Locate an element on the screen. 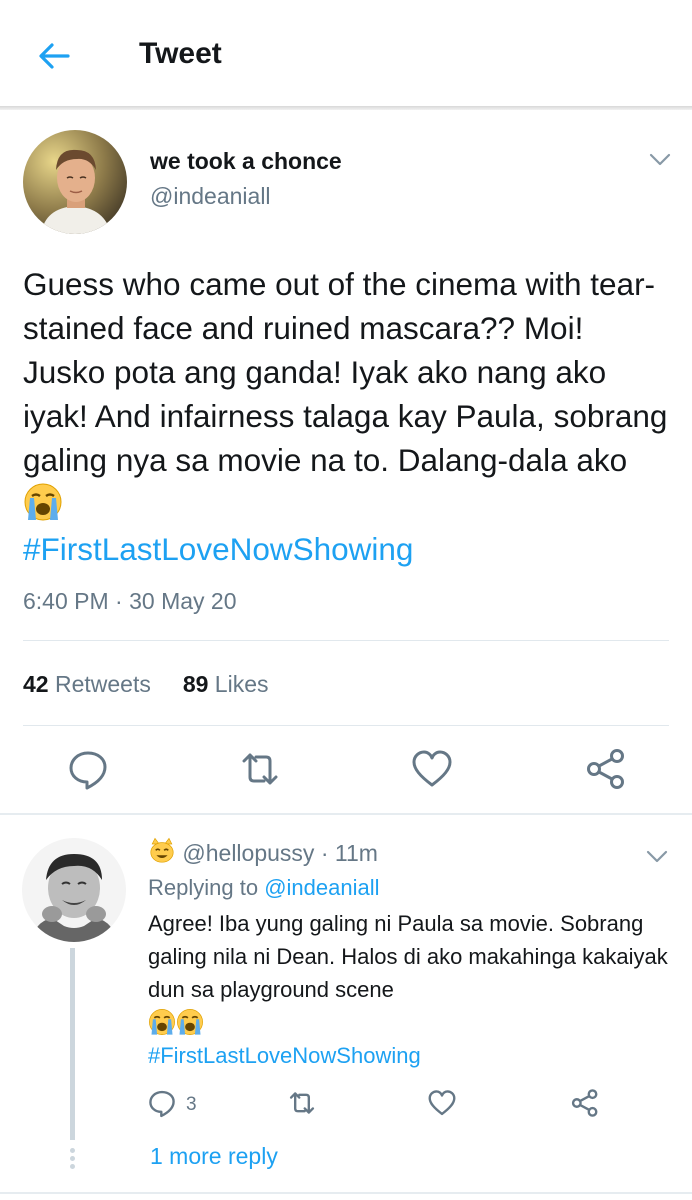  author-name: we took a chonce is located at coordinates (246, 161).